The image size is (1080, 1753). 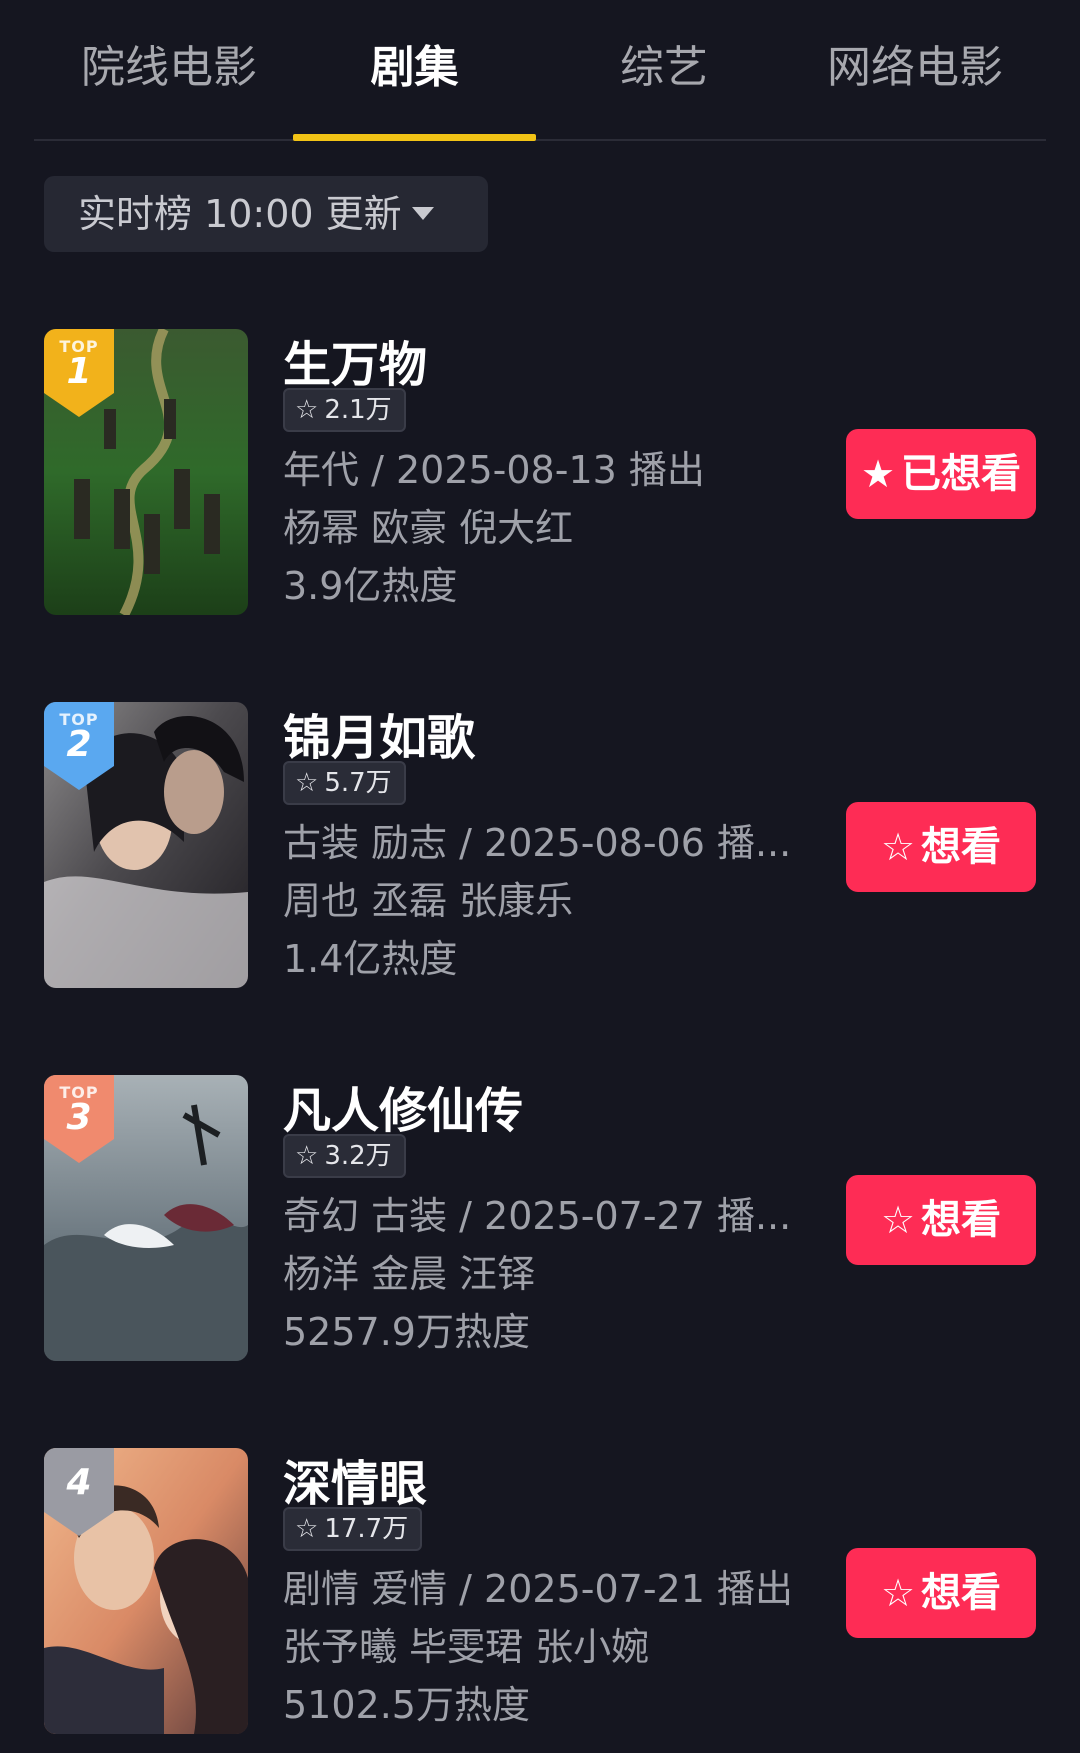 What do you see at coordinates (355, 360) in the screenshot?
I see `show-title: 生万物` at bounding box center [355, 360].